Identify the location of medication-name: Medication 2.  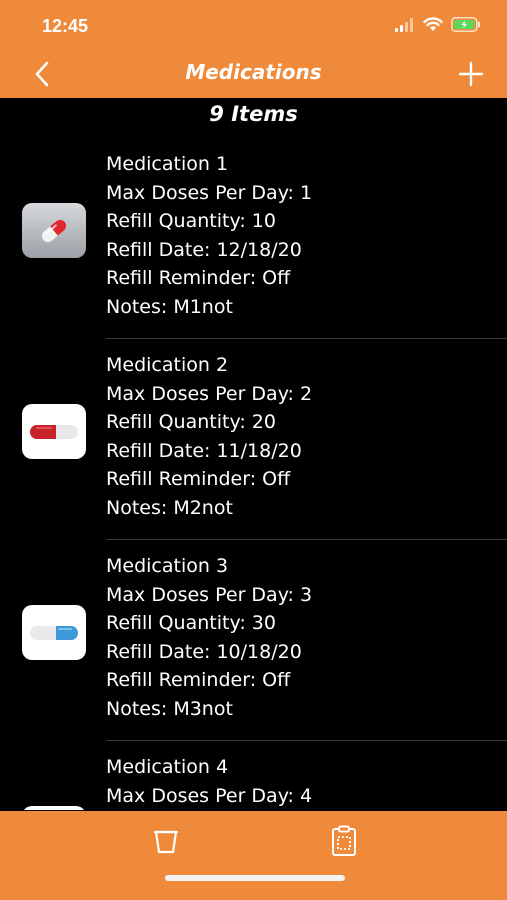
(167, 365).